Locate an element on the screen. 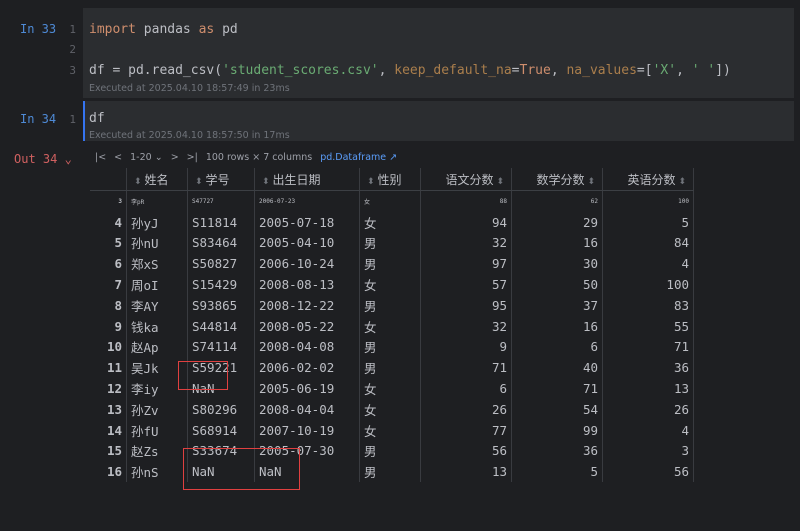  cell-chinese: 13 is located at coordinates (466, 472).